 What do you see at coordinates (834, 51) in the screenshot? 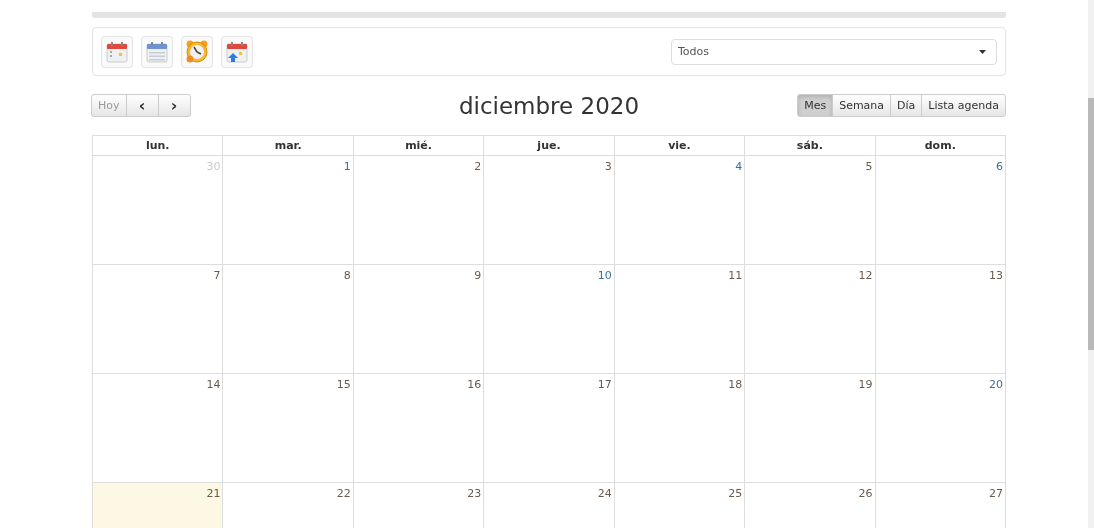
I see `filter-select: Todos` at bounding box center [834, 51].